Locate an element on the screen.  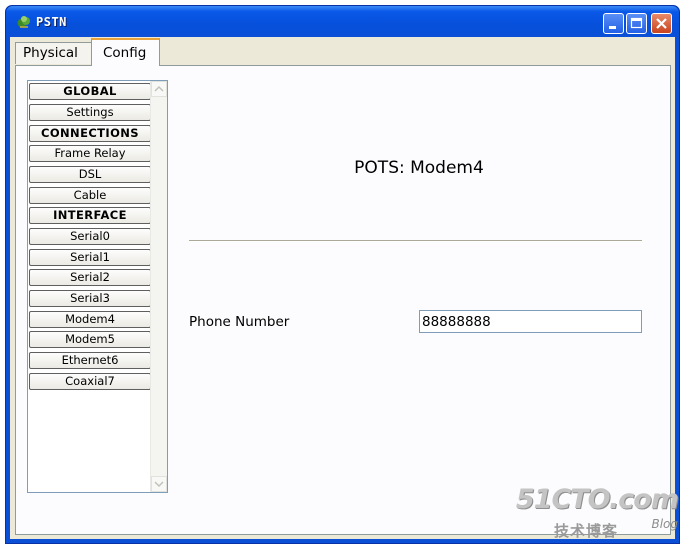
watermark-logo: 51CTO.com is located at coordinates (597, 499).